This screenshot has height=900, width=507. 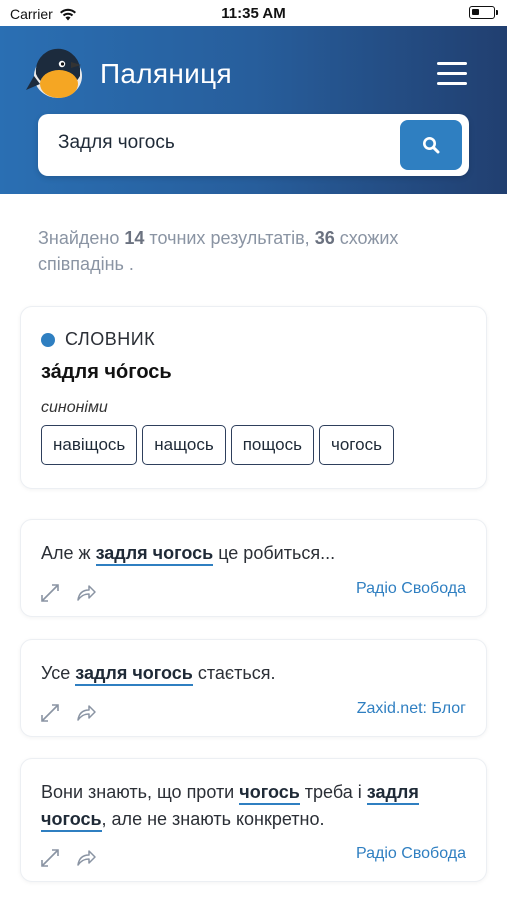 What do you see at coordinates (453, 75) in the screenshot?
I see `hamburger-menu-icon` at bounding box center [453, 75].